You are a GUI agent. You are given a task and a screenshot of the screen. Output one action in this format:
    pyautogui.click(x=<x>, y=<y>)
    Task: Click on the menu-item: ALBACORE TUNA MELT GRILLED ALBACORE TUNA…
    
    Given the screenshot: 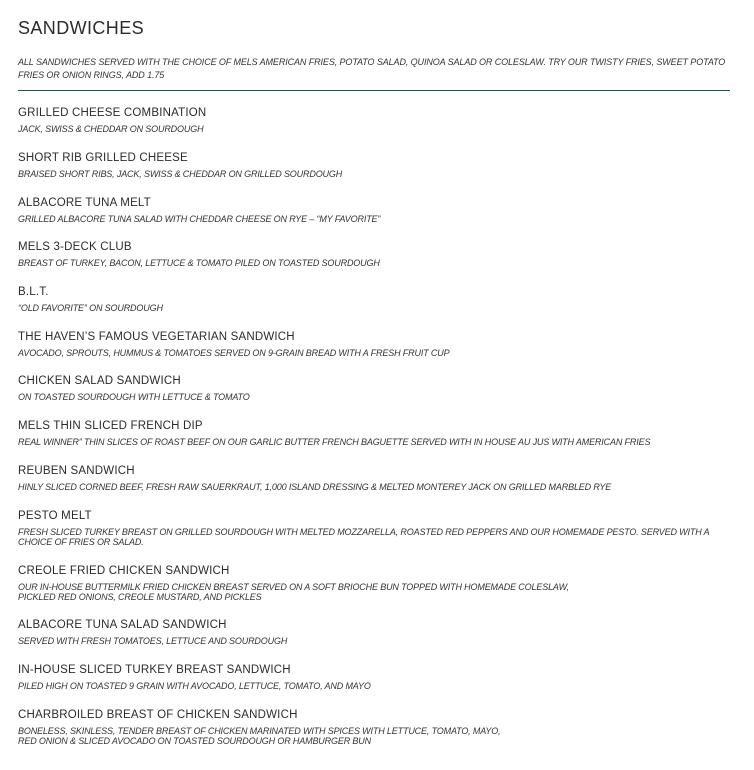 What is the action you would take?
    pyautogui.click(x=374, y=218)
    